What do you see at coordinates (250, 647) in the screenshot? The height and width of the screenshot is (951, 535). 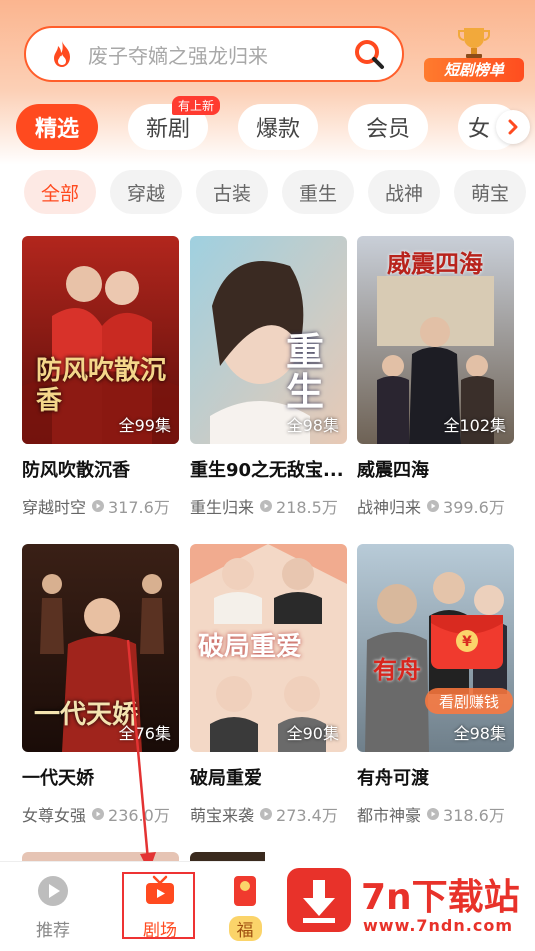 I see `poster-title: 破局重爱` at bounding box center [250, 647].